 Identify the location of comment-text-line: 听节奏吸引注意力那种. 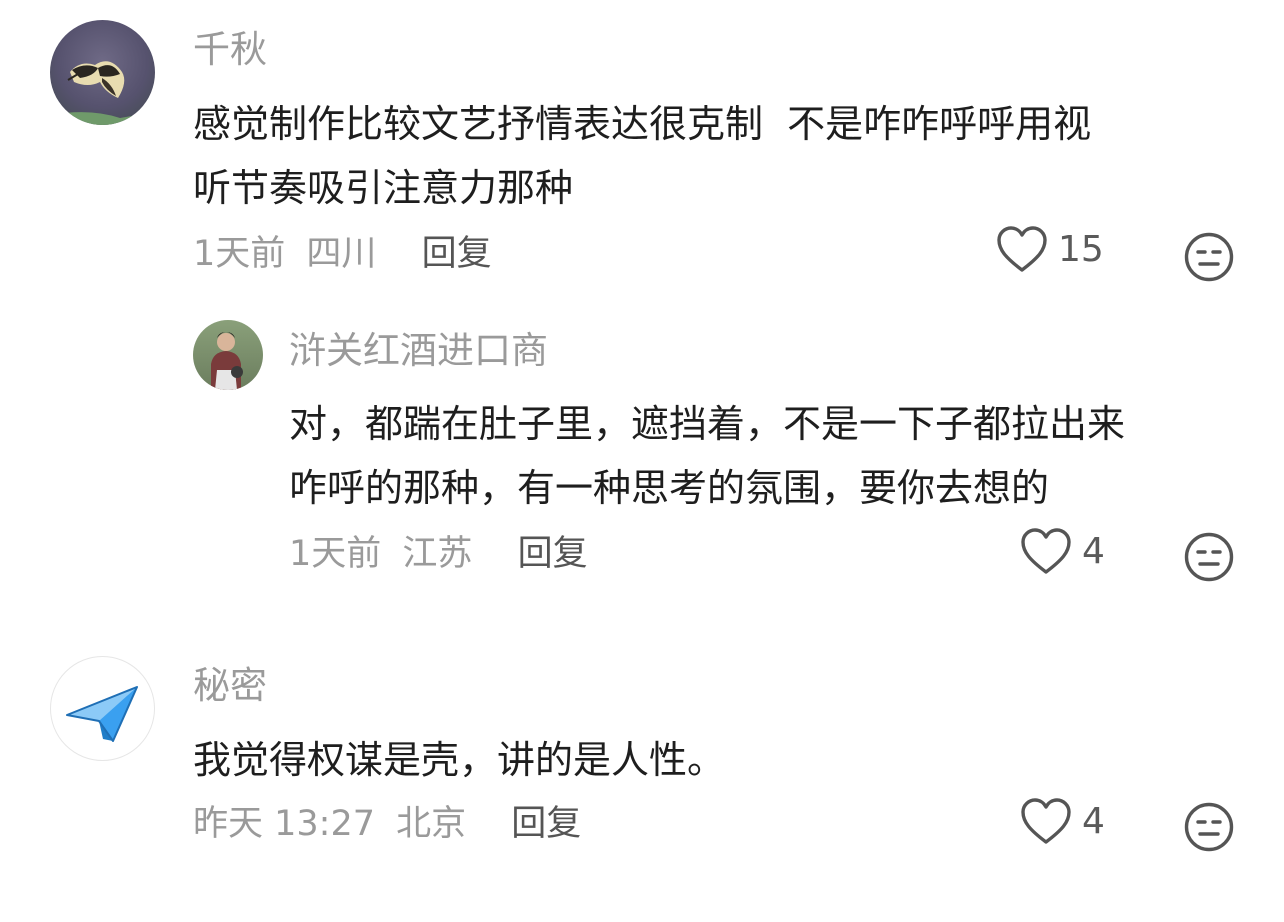
(383, 188).